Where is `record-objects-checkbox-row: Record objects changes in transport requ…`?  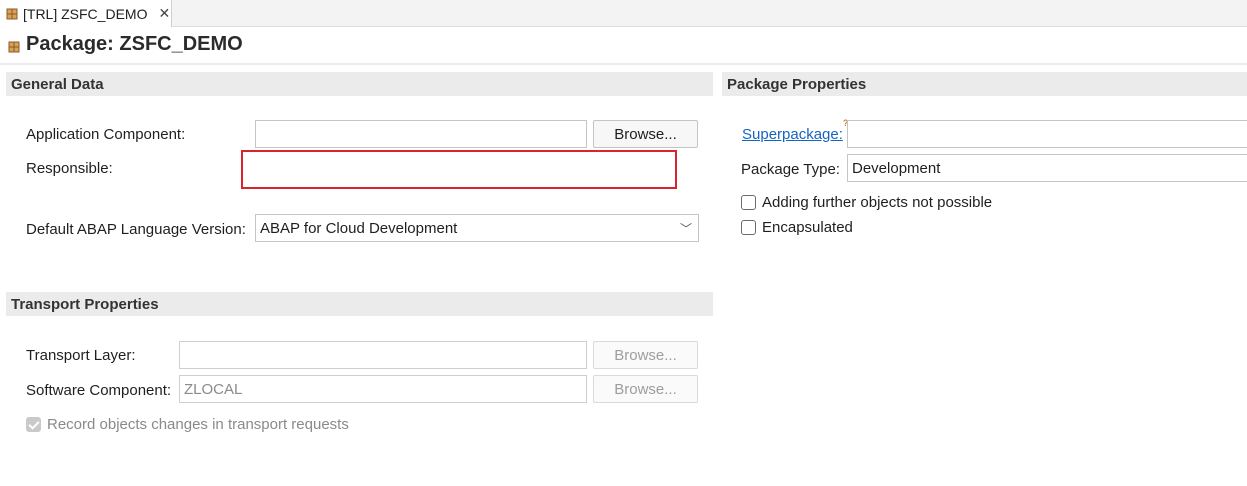
record-objects-checkbox-row: Record objects changes in transport requ… is located at coordinates (187, 424).